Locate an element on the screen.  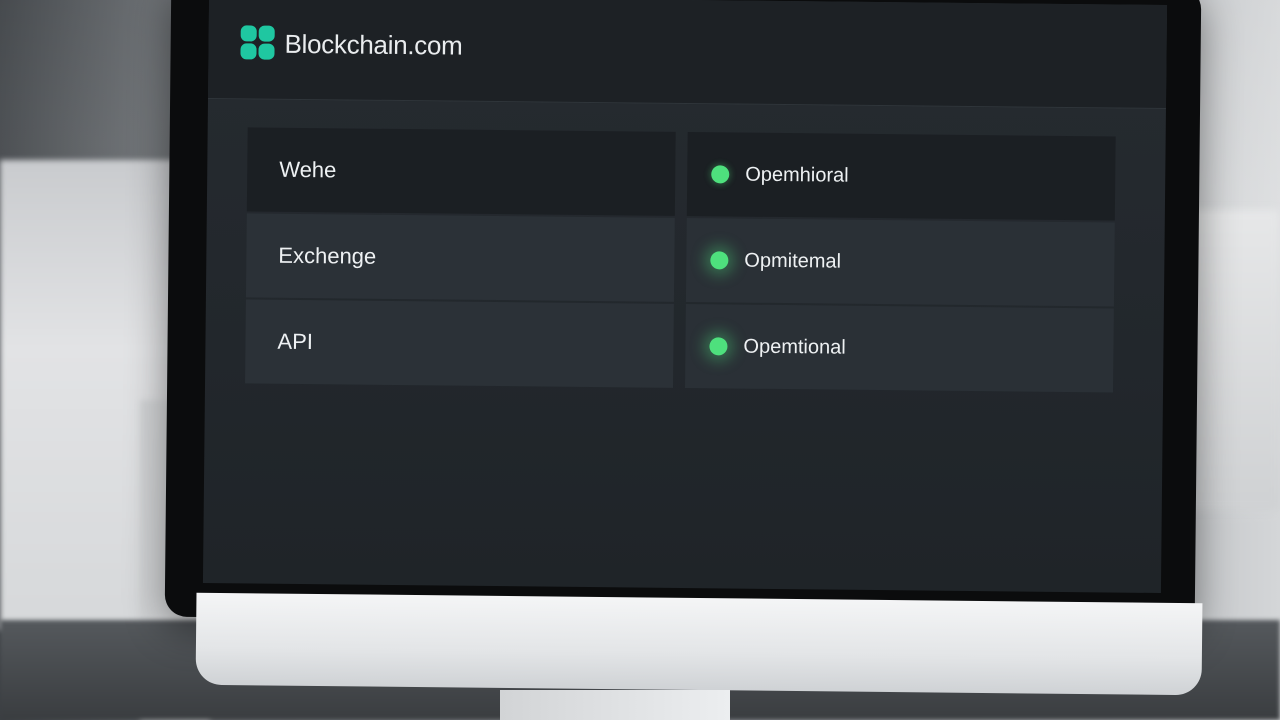
service-status-text: Opemtional is located at coordinates (794, 347).